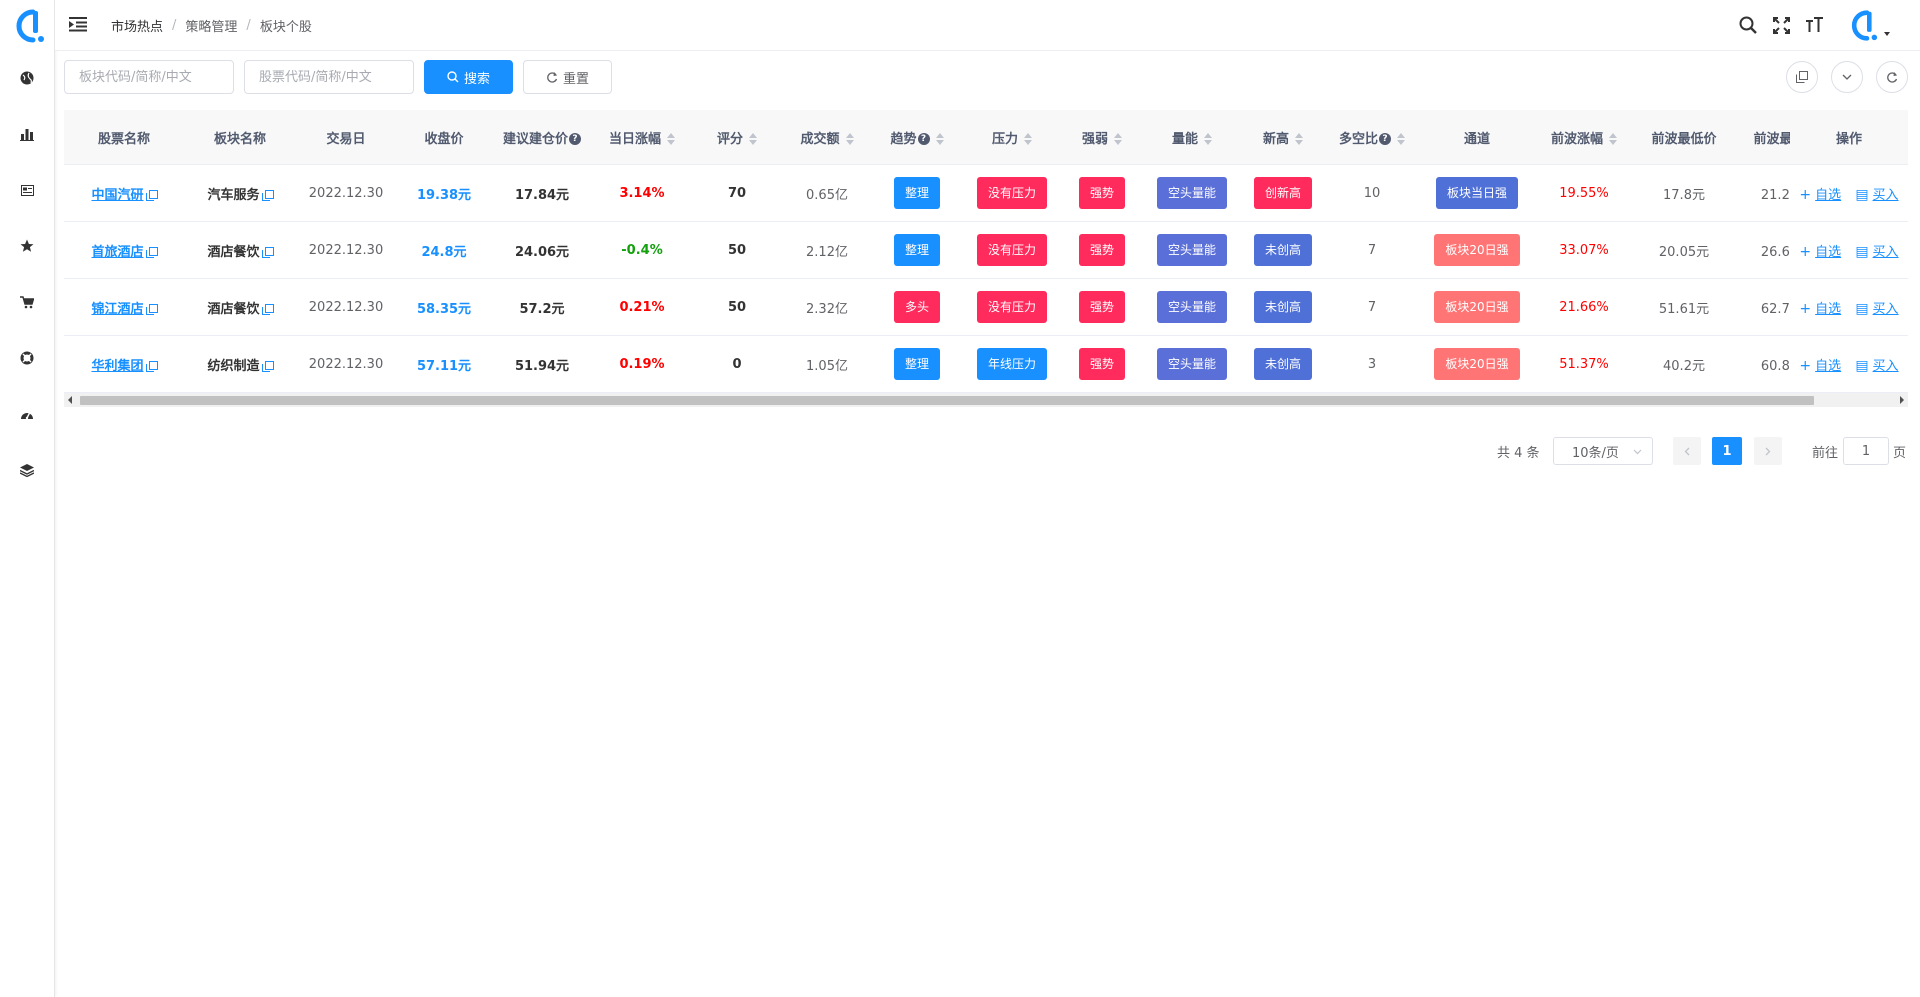  What do you see at coordinates (827, 137) in the screenshot?
I see `col-turnover: 成交额` at bounding box center [827, 137].